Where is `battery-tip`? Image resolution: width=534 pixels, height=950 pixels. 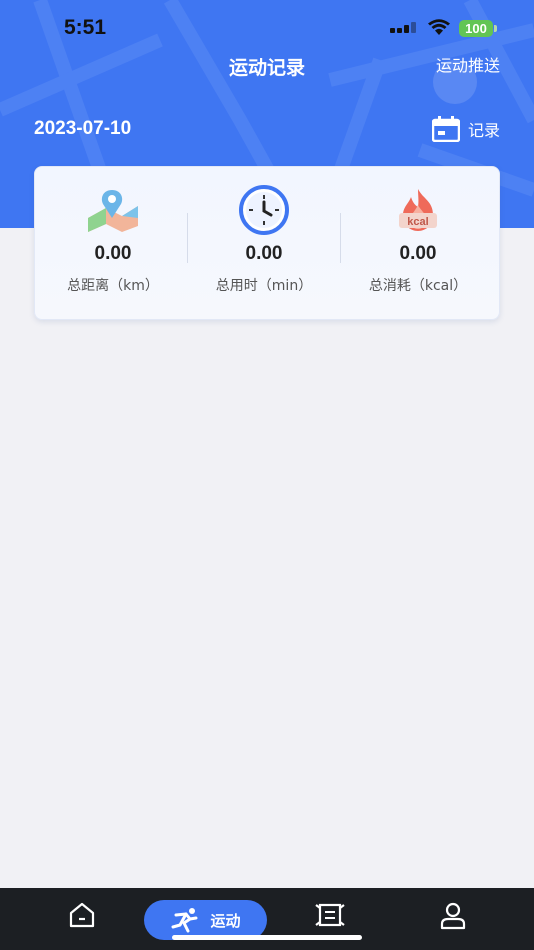
battery-tip is located at coordinates (495, 28).